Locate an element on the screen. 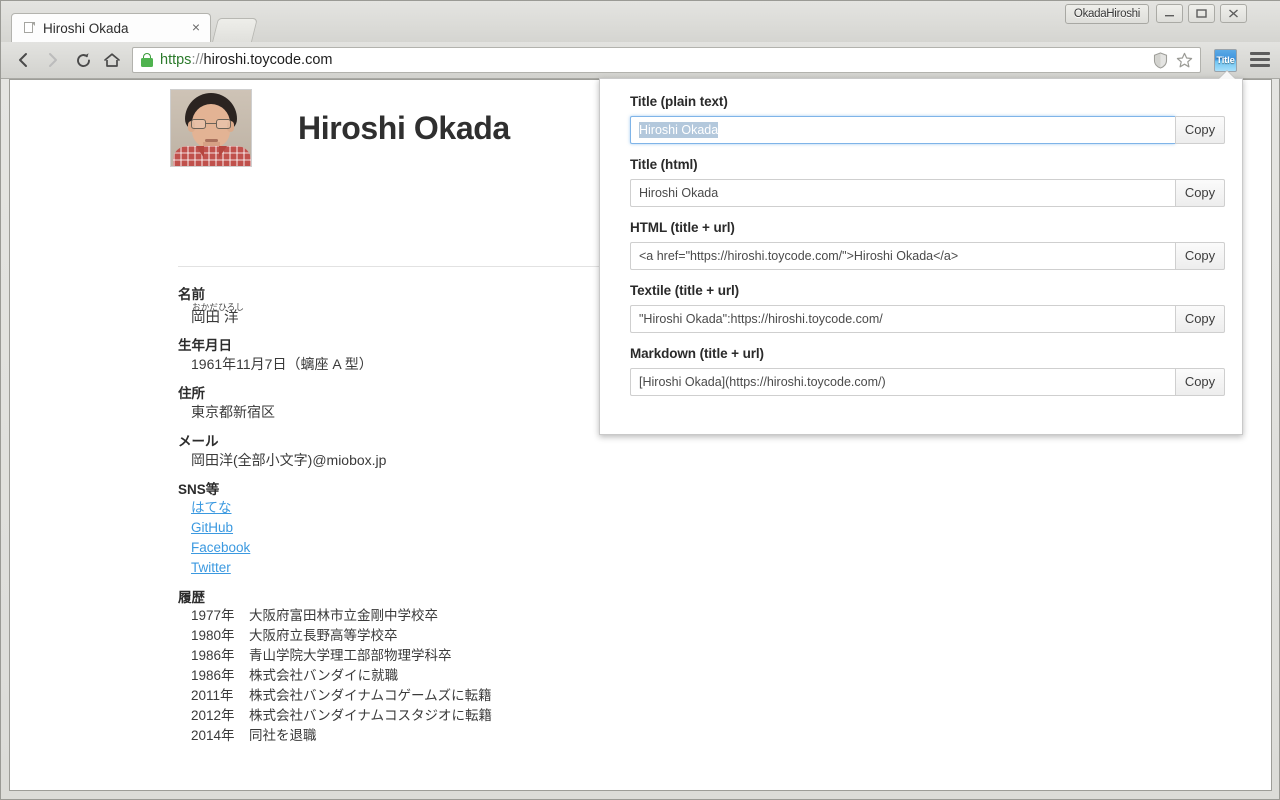 The width and height of the screenshot is (1280, 800). field-label: SNS等 is located at coordinates (199, 490).